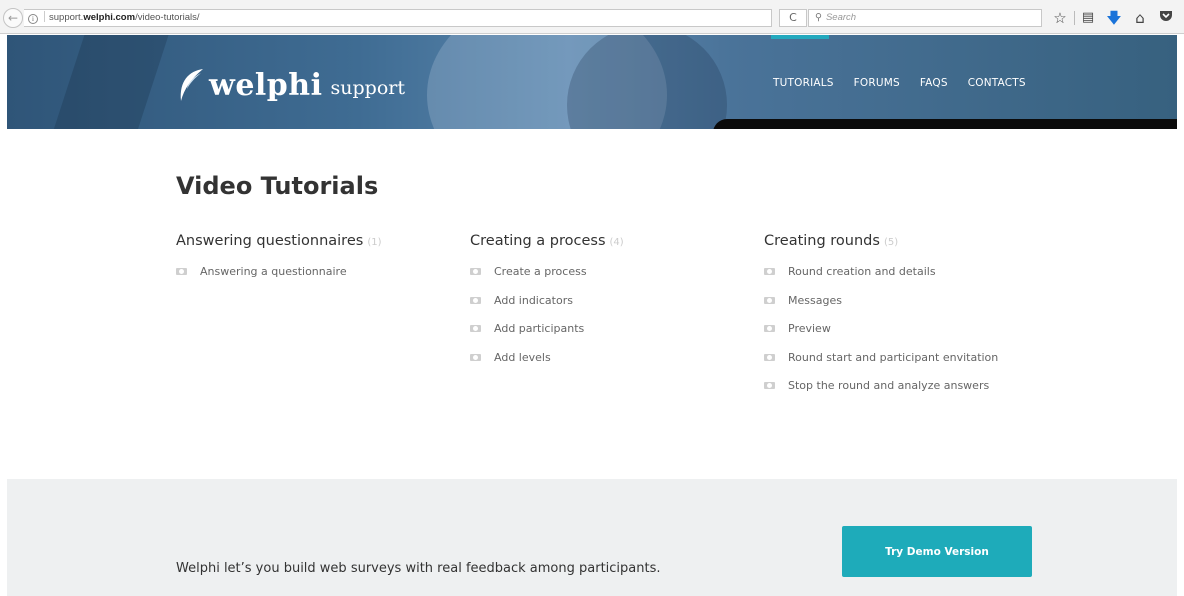 The image size is (1184, 596). Describe the element at coordinates (909, 241) in the screenshot. I see `category-heading: Creating rounds (5)` at that location.